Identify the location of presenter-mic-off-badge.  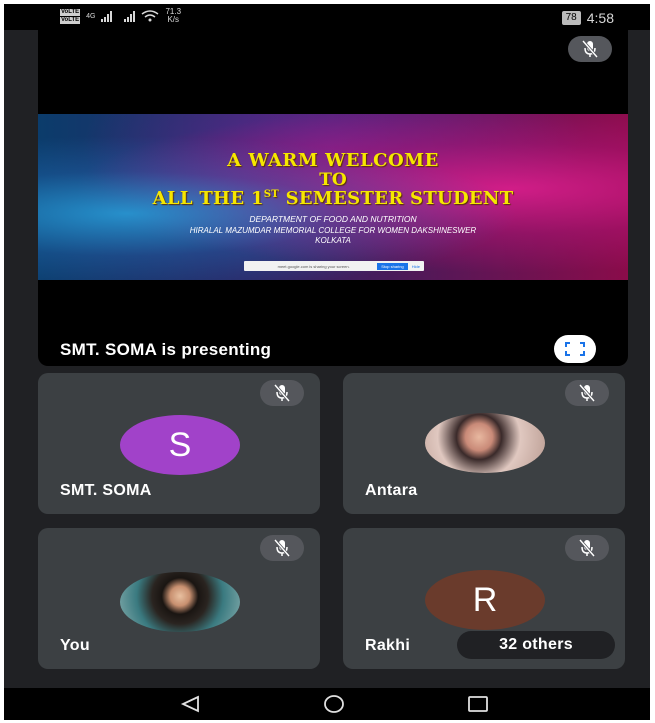
(590, 49).